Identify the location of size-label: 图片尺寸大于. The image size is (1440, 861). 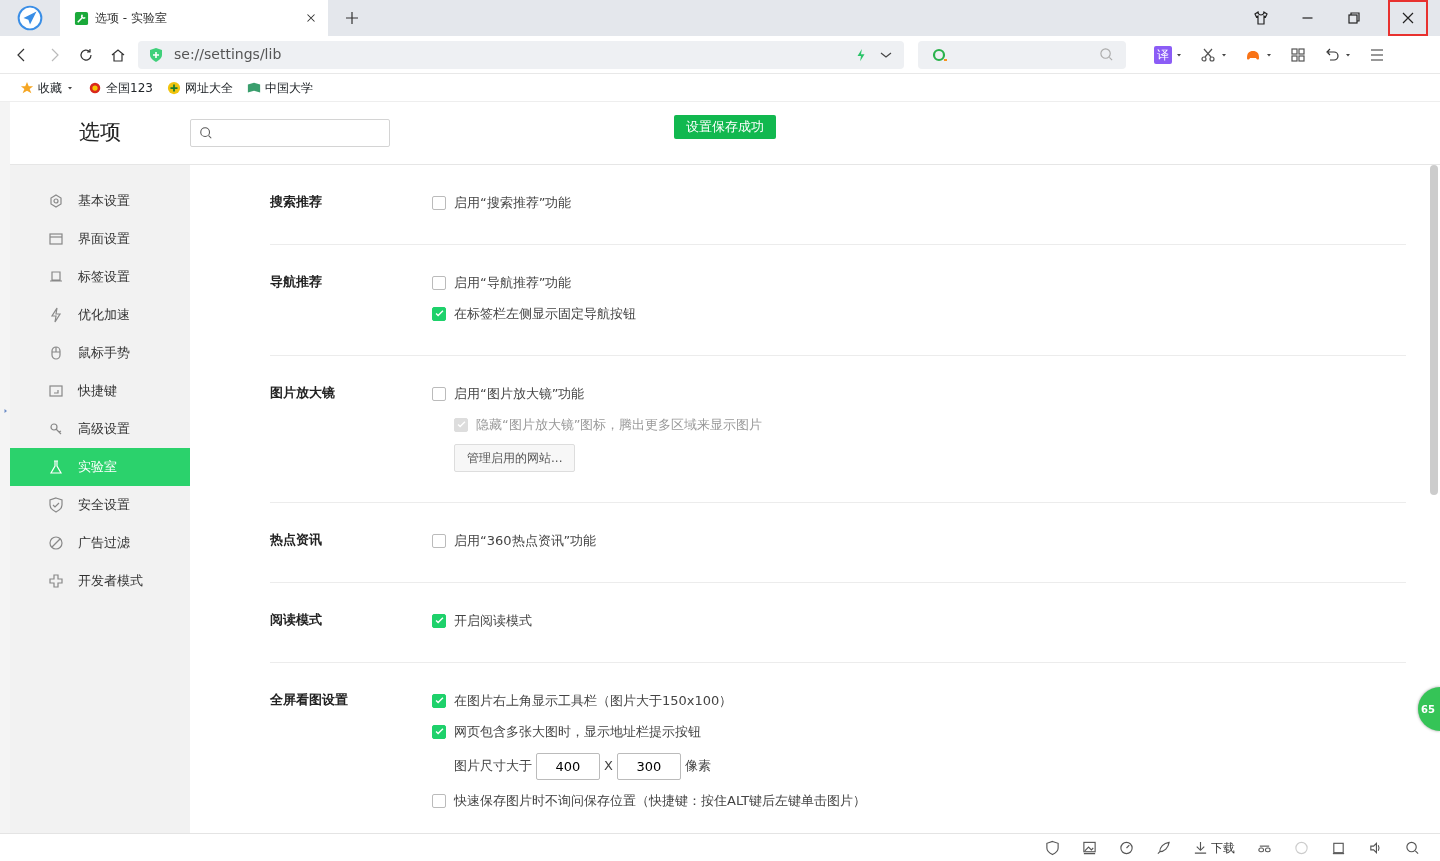
(493, 766).